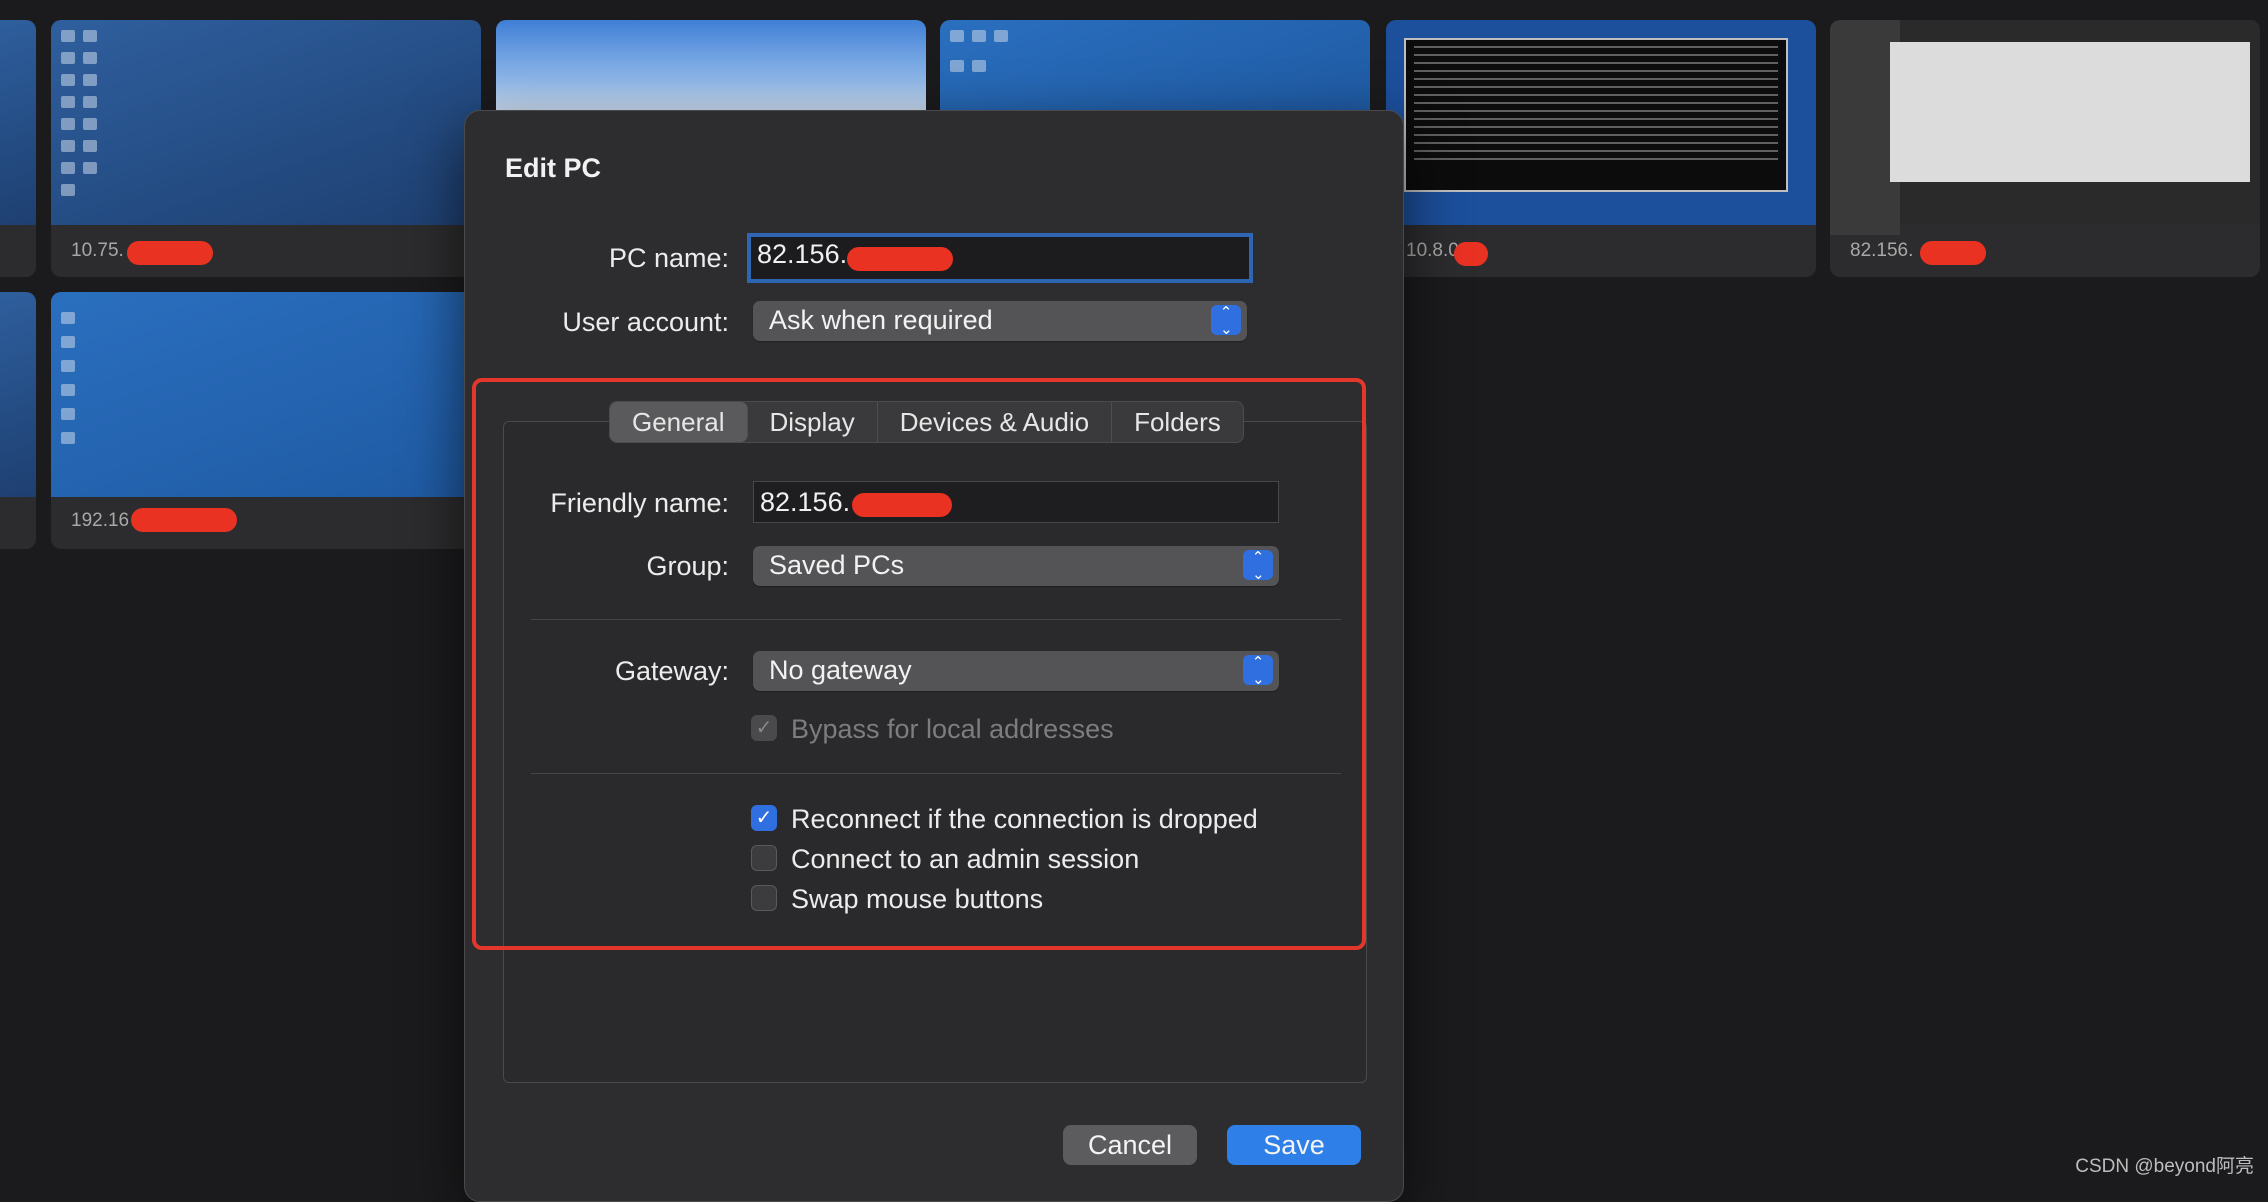 This screenshot has height=1202, width=2268. I want to click on save-button: Save, so click(1294, 1145).